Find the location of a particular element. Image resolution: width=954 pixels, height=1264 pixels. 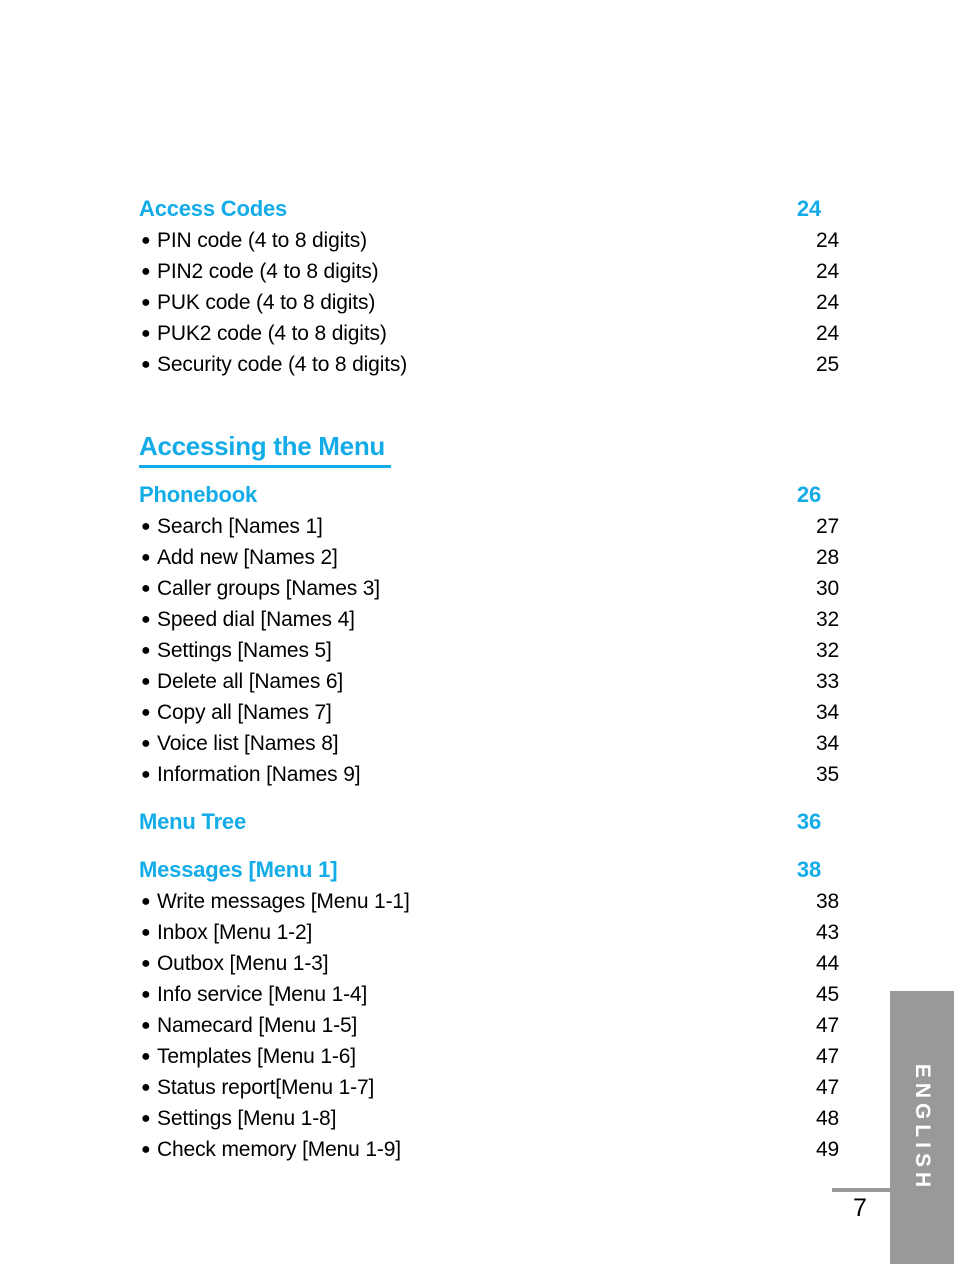

toc-item-label: Settings [Names 5] is located at coordinates (244, 650).